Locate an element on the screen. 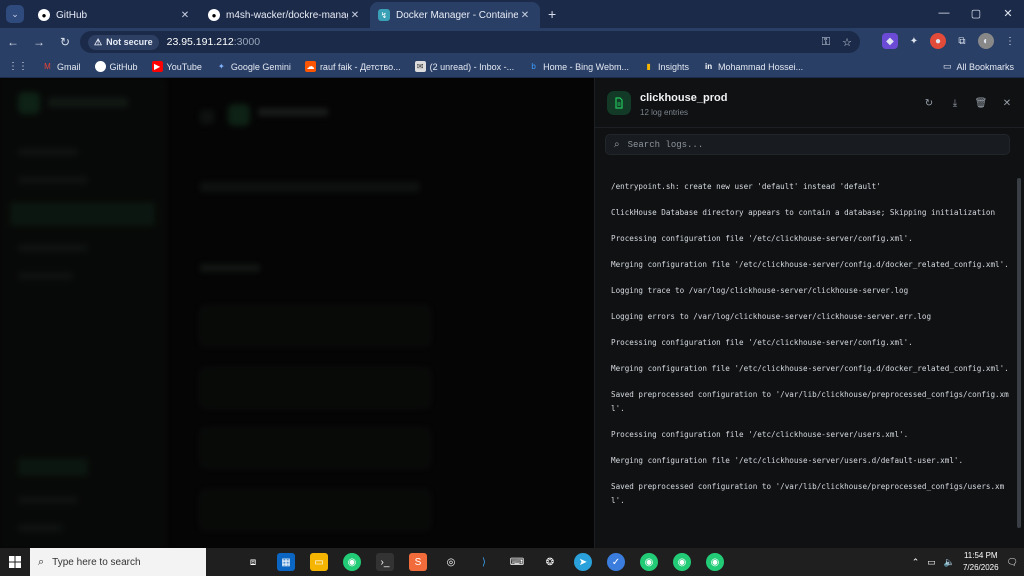 This screenshot has width=1024, height=576. windows-start-button is located at coordinates (15, 562).